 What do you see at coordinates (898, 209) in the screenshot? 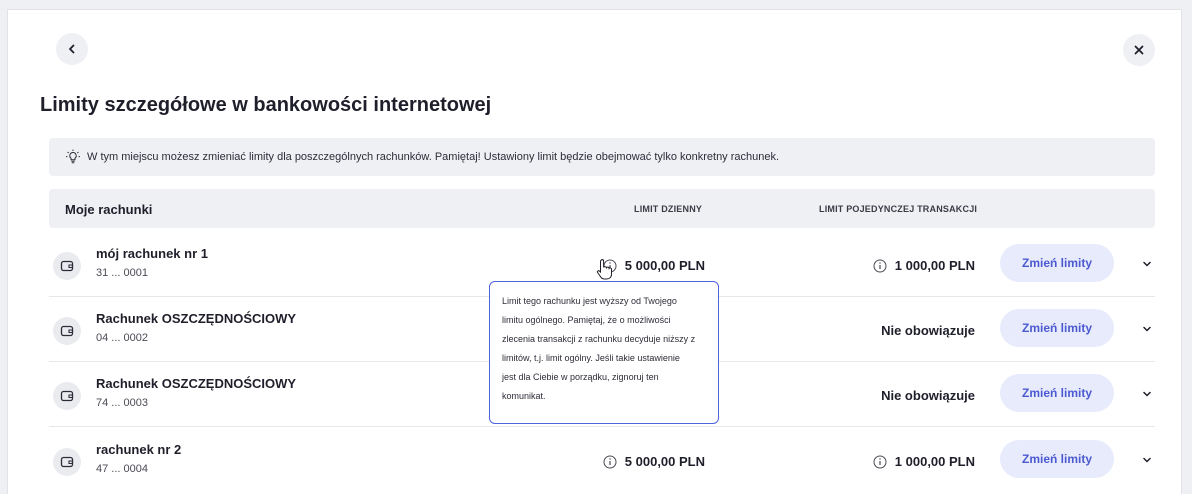
I see `header-single-limit: LIMIT POJEDYNCZEJ TRANSAKCJI` at bounding box center [898, 209].